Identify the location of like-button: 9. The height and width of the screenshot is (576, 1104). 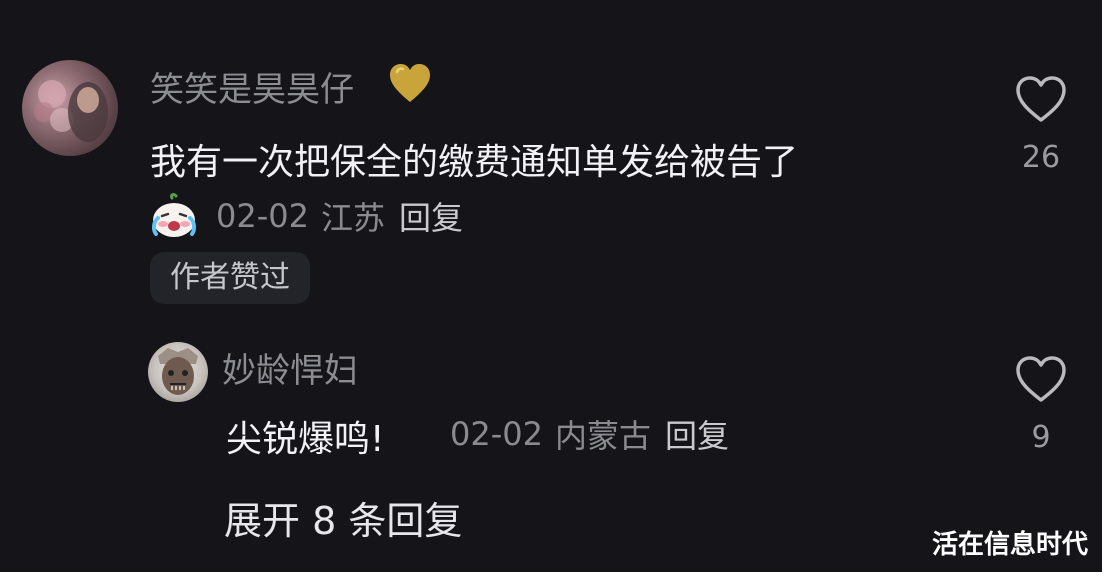
(1041, 404).